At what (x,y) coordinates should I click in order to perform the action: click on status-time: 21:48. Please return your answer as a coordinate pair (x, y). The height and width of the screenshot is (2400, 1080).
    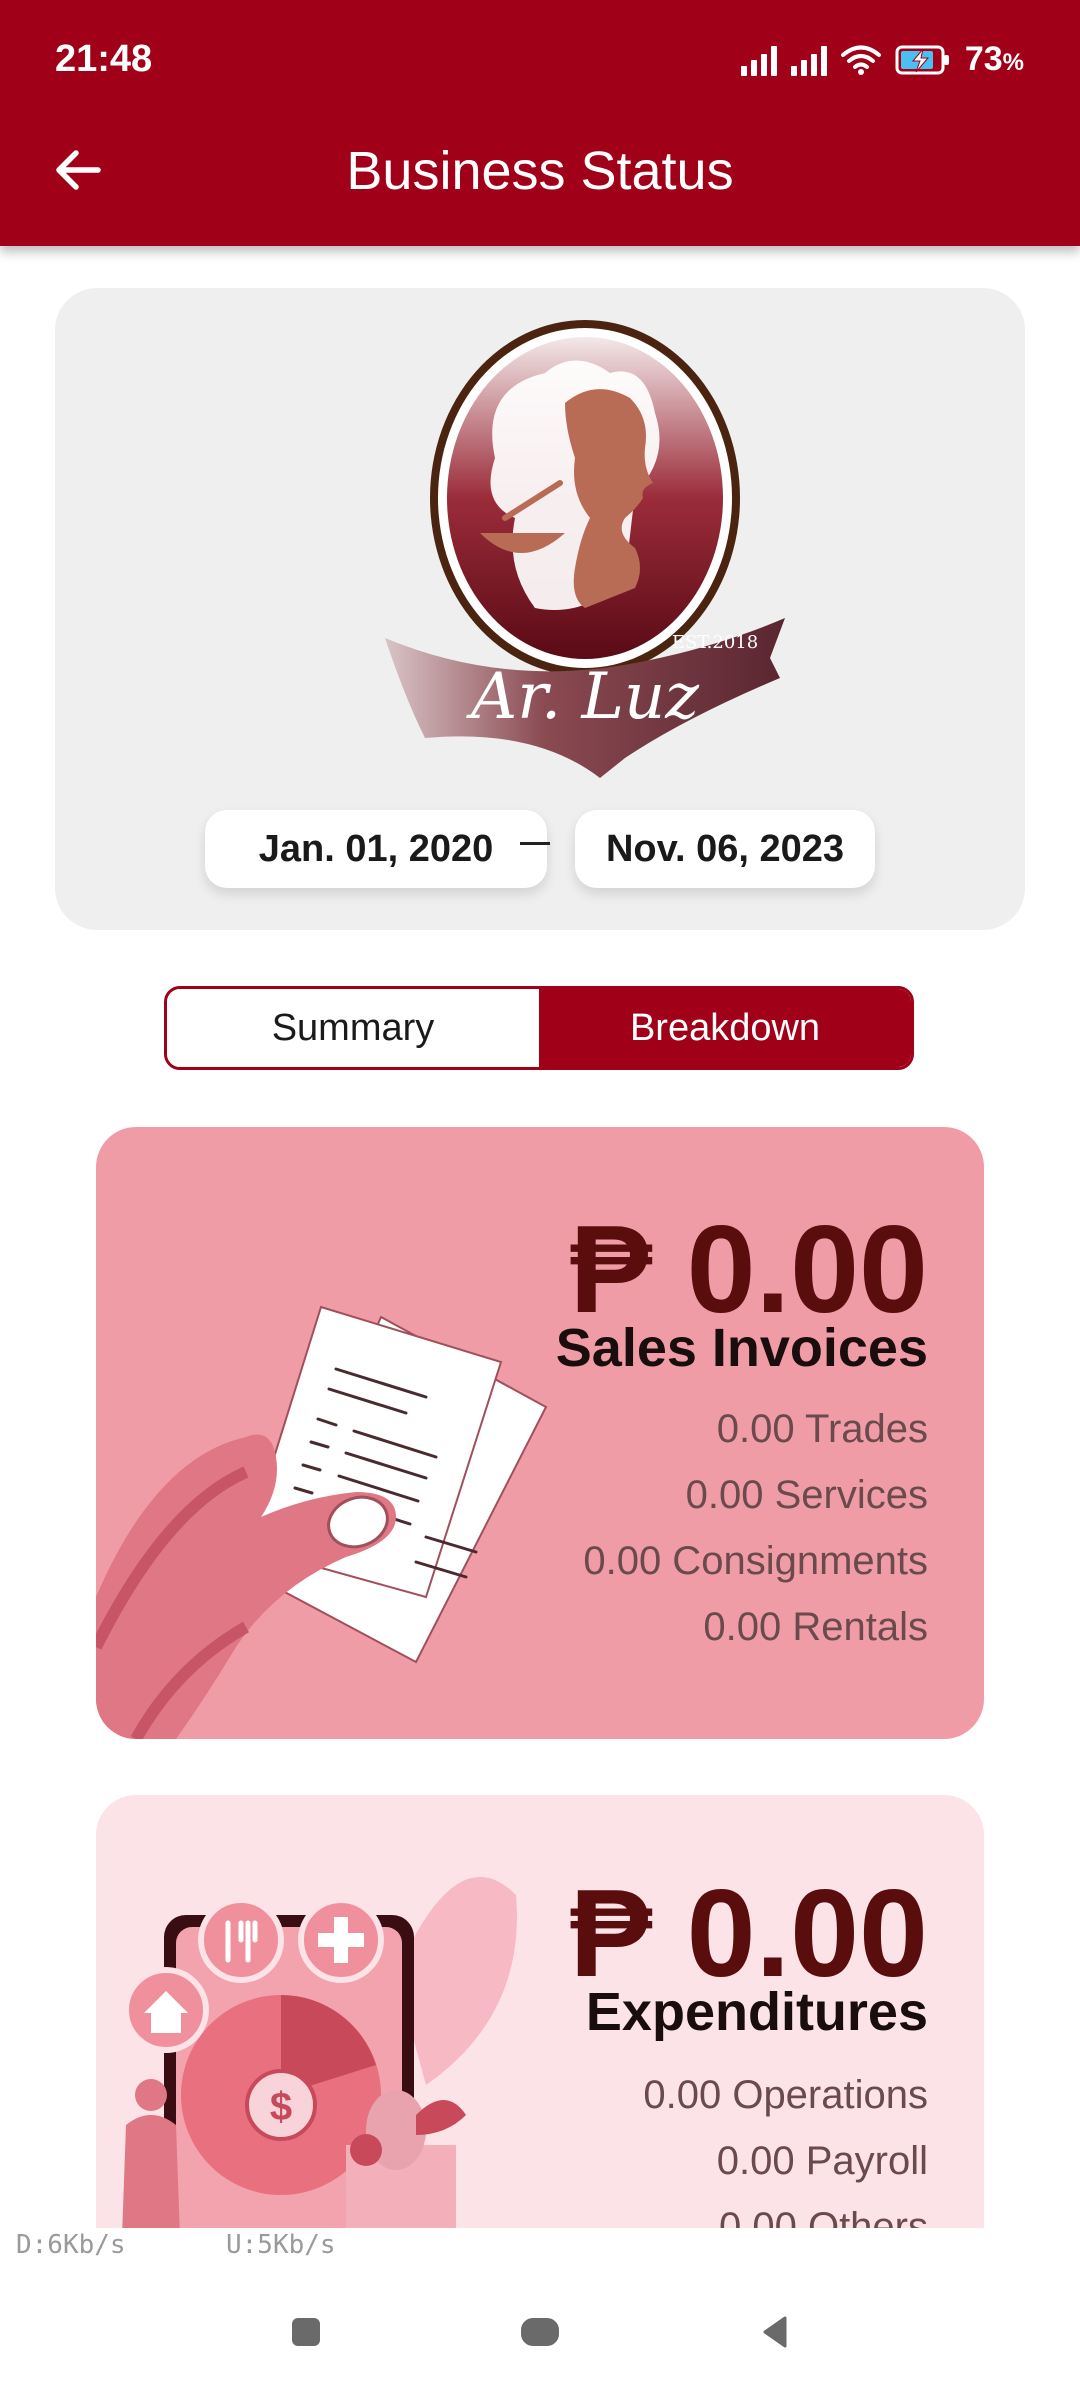
    Looking at the image, I should click on (104, 59).